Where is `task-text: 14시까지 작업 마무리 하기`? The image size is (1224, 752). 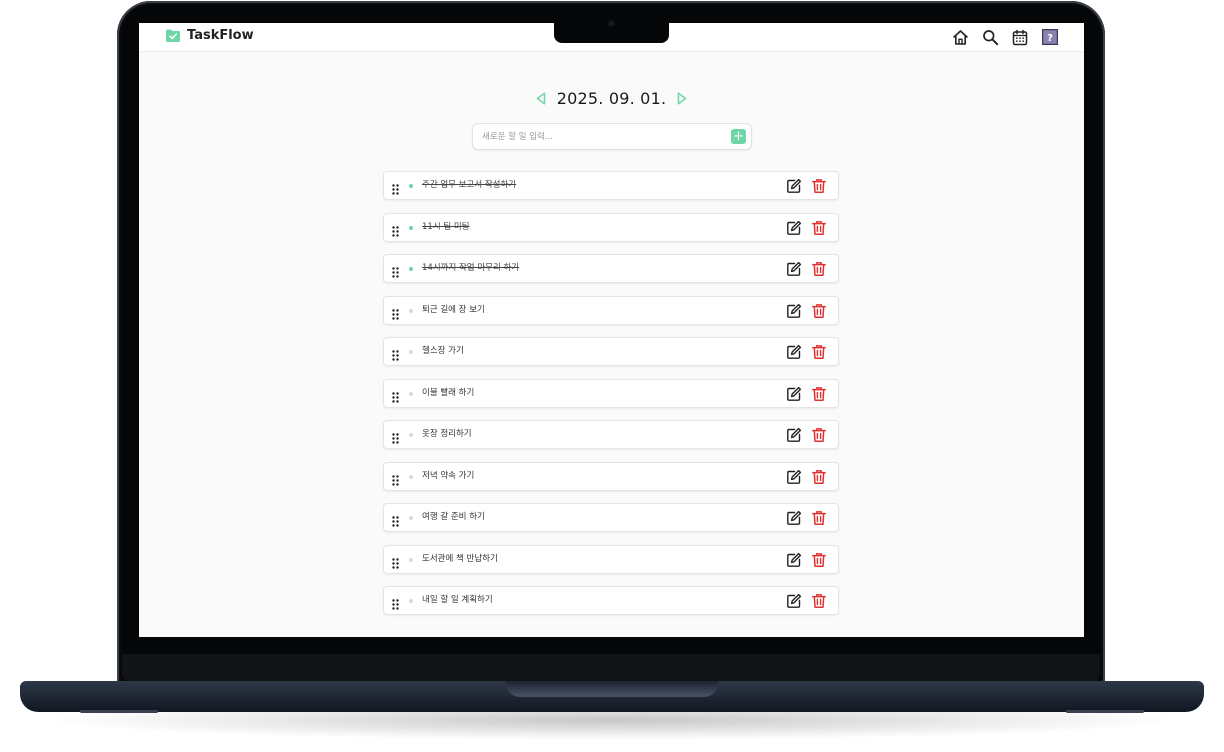
task-text: 14시까지 작업 마무리 하기 is located at coordinates (471, 268).